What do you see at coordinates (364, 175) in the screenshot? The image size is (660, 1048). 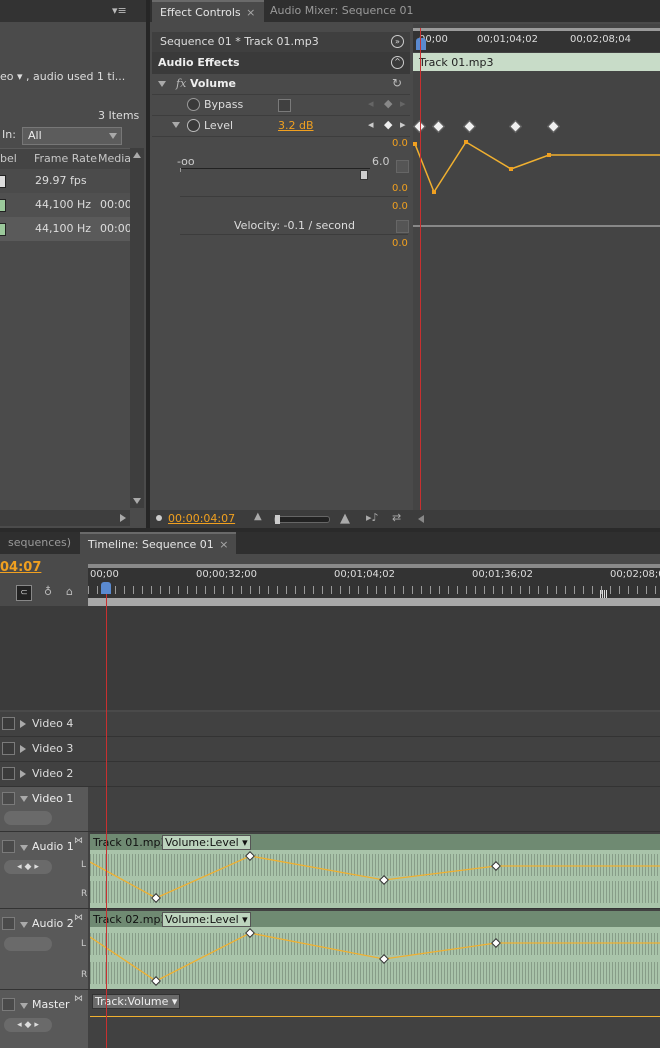 I see `slider-thumb` at bounding box center [364, 175].